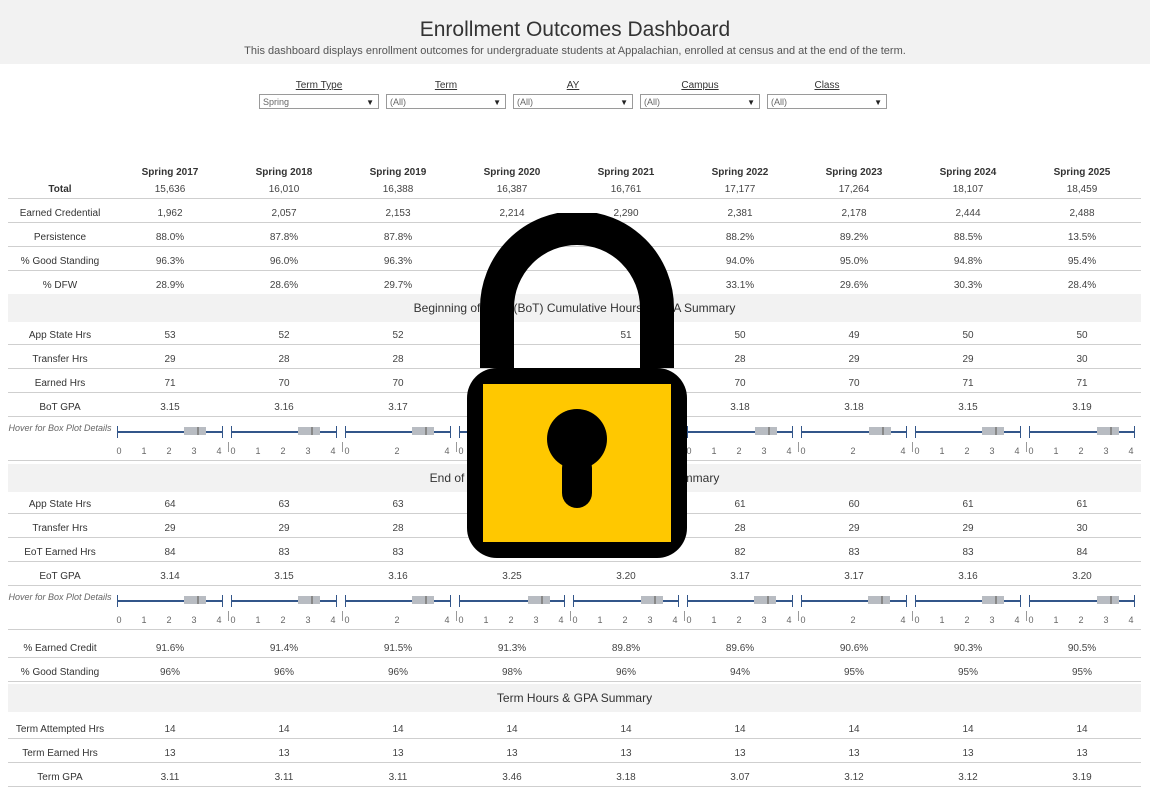 The height and width of the screenshot is (790, 1150). What do you see at coordinates (398, 261) in the screenshot?
I see `table-cell: 96.3%` at bounding box center [398, 261].